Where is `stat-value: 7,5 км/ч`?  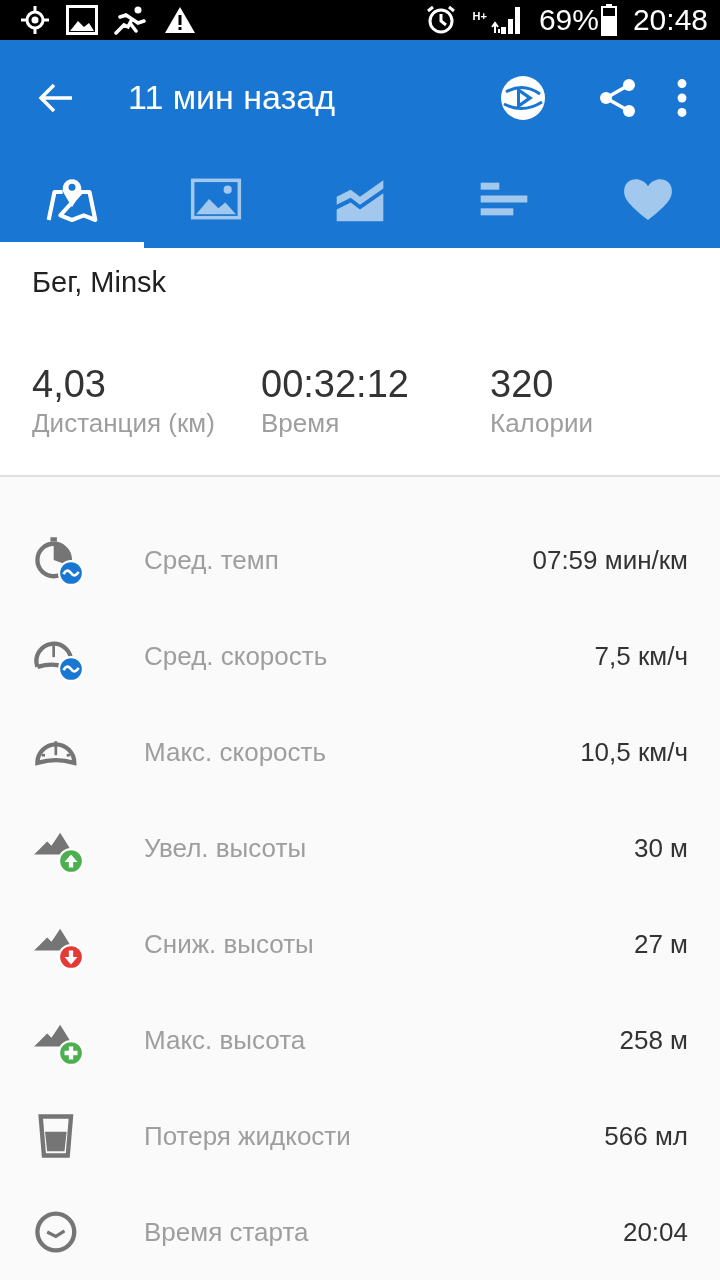
stat-value: 7,5 км/ч is located at coordinates (641, 656).